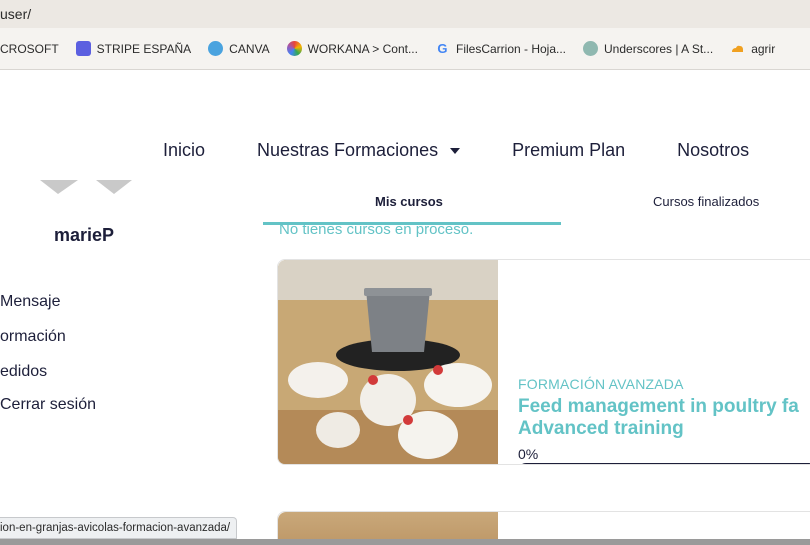 Image resolution: width=810 pixels, height=545 pixels. Describe the element at coordinates (664, 463) in the screenshot. I see `progress-bar` at that location.